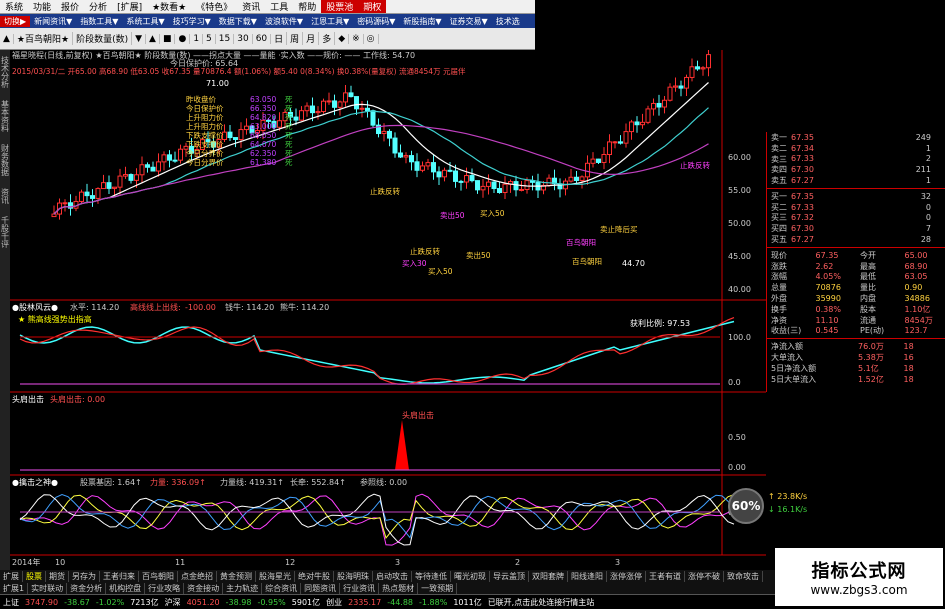 Image resolution: width=945 pixels, height=609 pixels. What do you see at coordinates (126, 588) in the screenshot?
I see `info-tab: 机构控盘` at bounding box center [126, 588].